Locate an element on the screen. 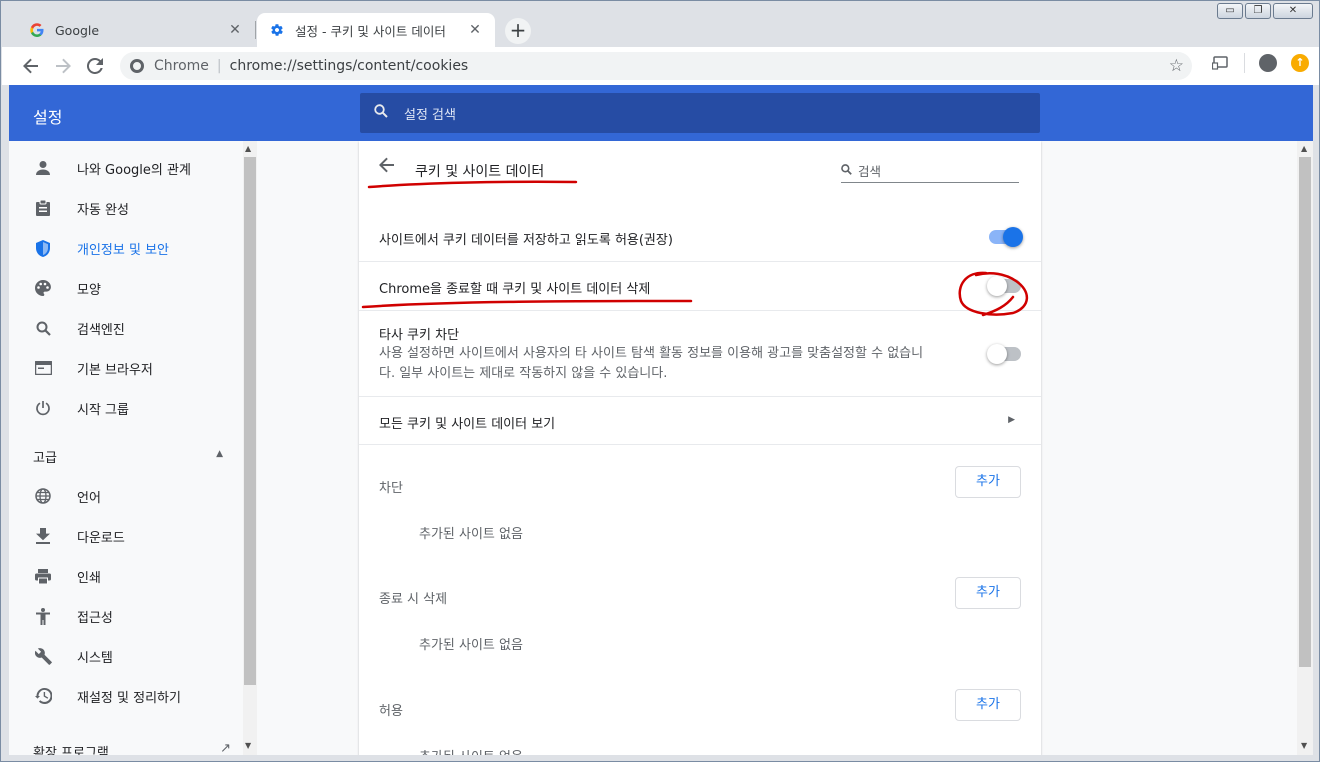  sidebar-item-label: 인쇄 is located at coordinates (89, 578).